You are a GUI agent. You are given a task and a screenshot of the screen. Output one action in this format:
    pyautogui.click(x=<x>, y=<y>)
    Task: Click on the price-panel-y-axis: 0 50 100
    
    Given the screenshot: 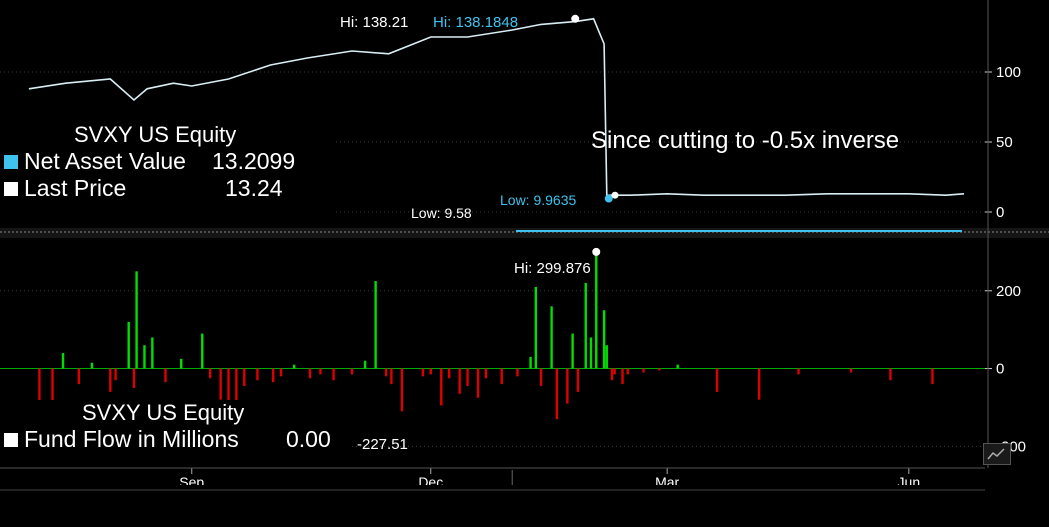 What is the action you would take?
    pyautogui.click(x=1003, y=142)
    